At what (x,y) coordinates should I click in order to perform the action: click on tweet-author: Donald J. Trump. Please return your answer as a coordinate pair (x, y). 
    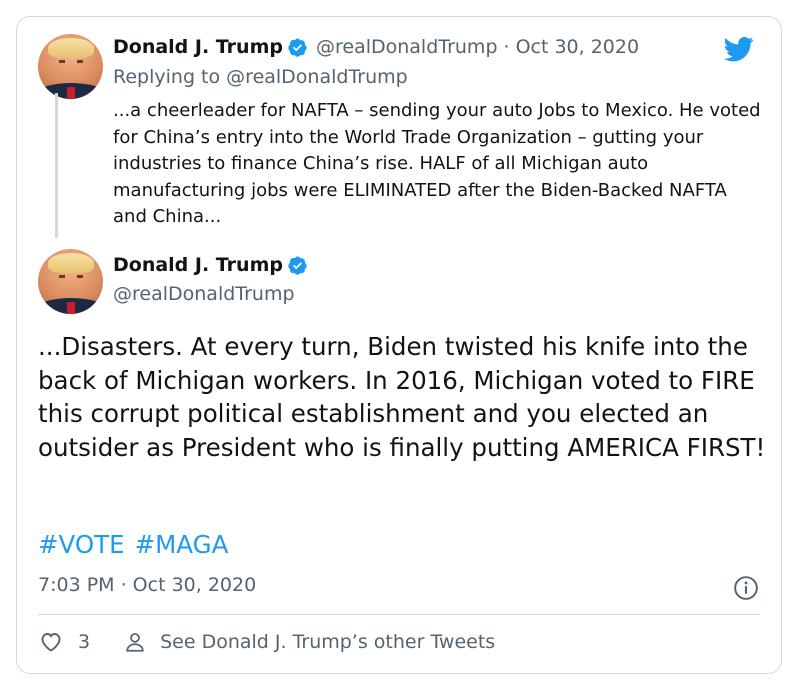
    Looking at the image, I should click on (210, 265).